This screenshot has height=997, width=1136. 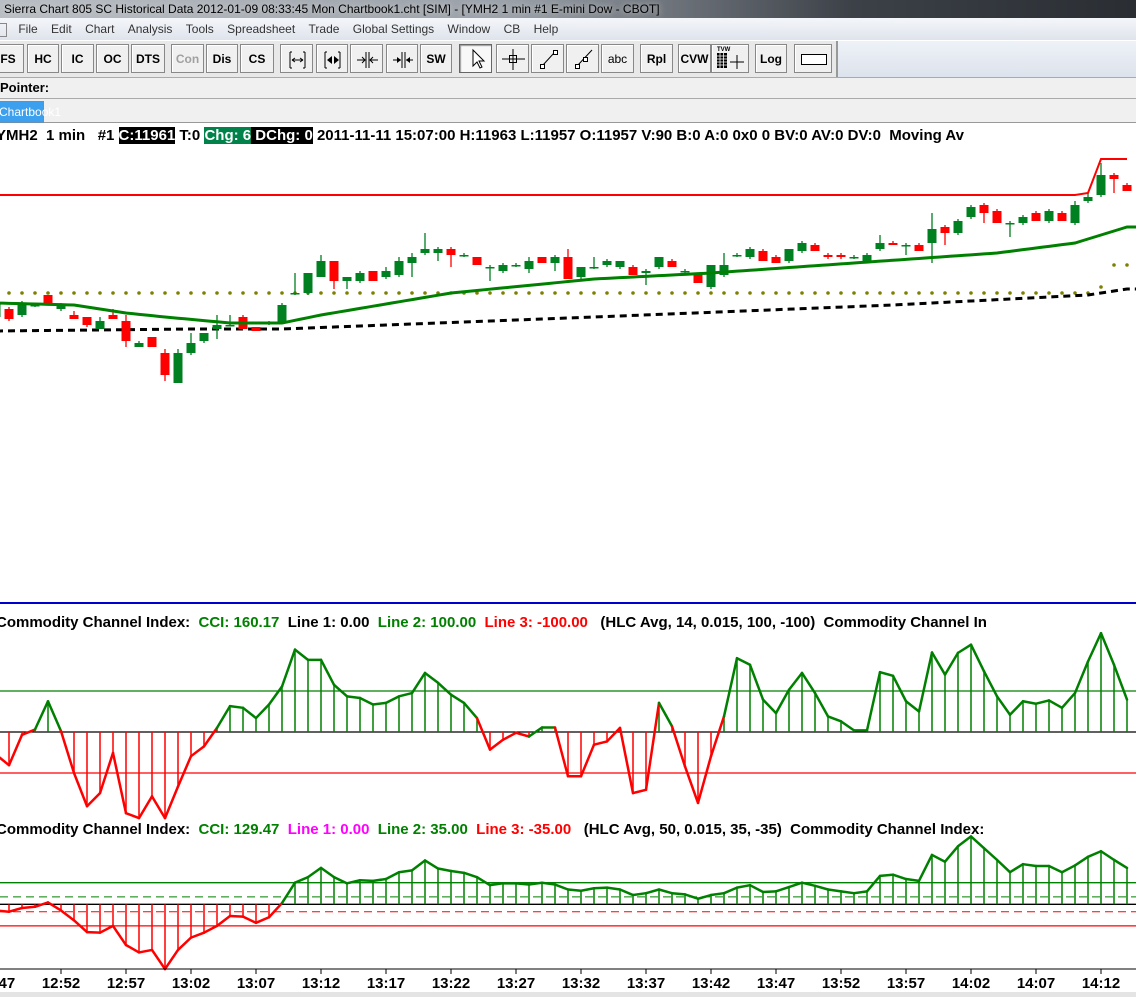 What do you see at coordinates (568, 994) in the screenshot?
I see `horizontal-scrollbar` at bounding box center [568, 994].